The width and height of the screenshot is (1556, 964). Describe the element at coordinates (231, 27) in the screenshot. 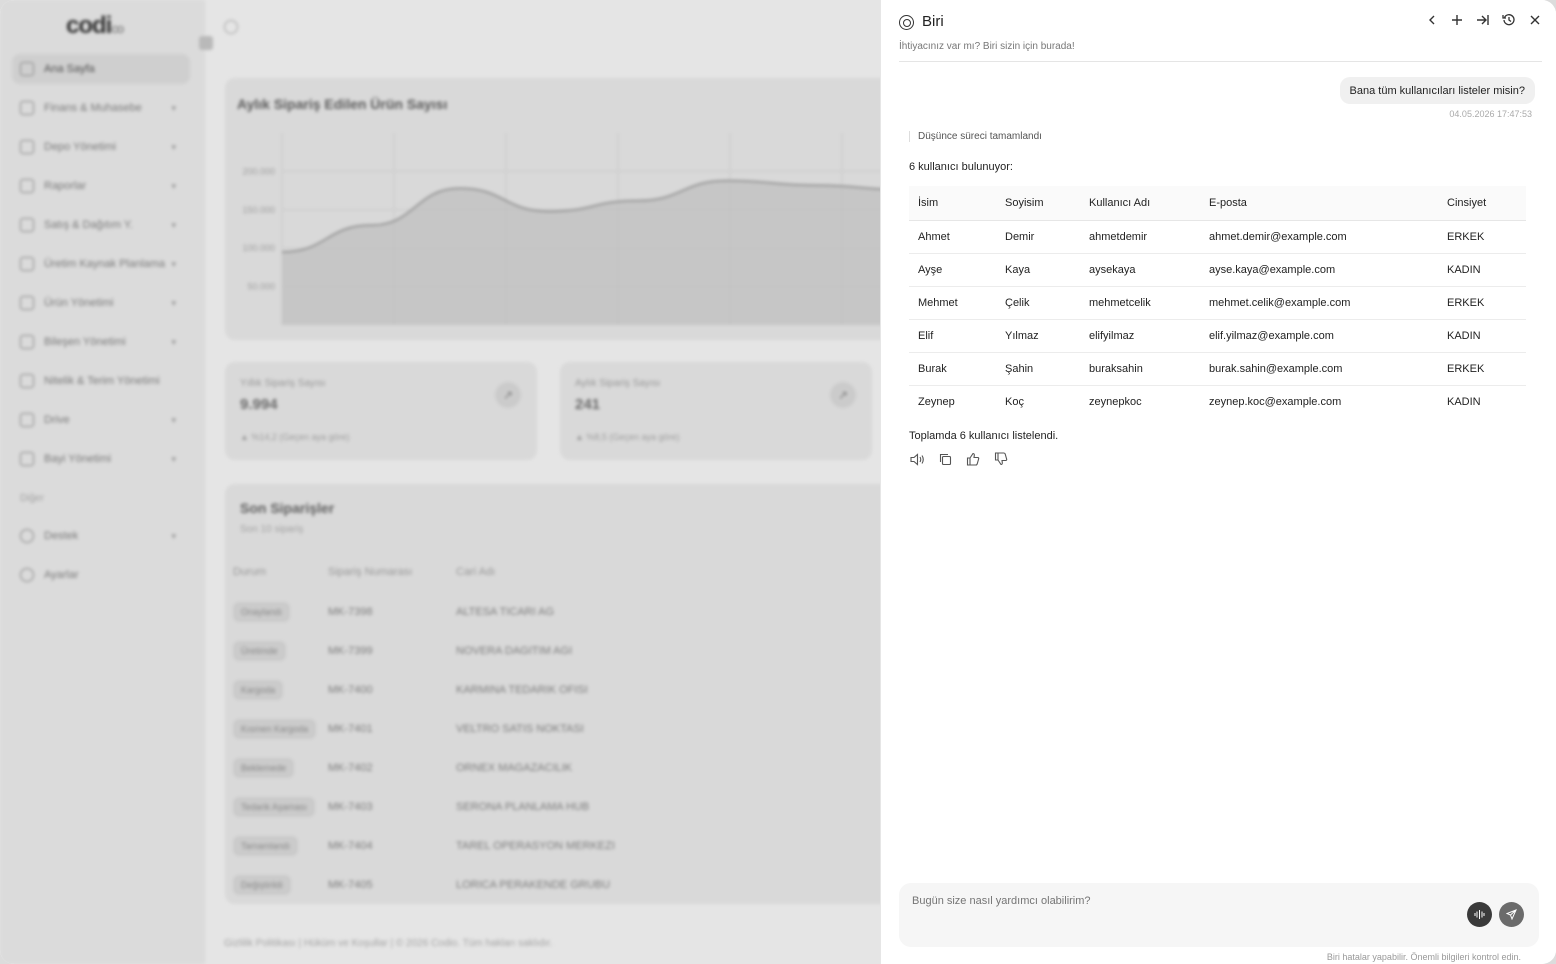

I see `top-bar-icon` at that location.